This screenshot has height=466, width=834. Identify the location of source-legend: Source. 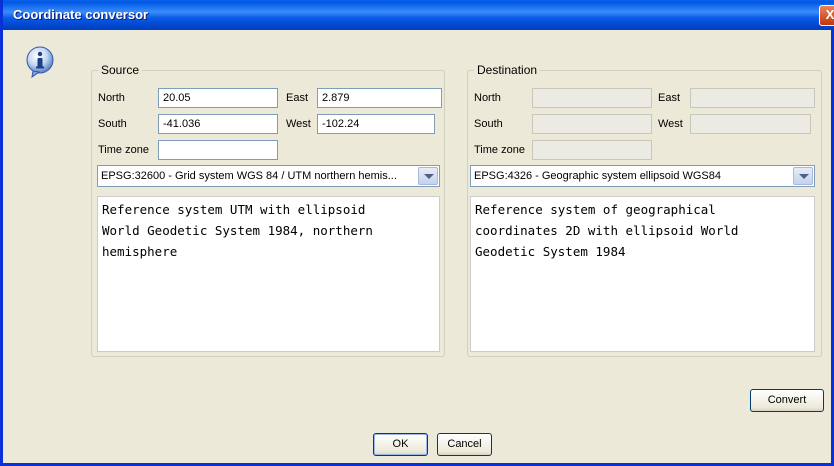
(120, 70).